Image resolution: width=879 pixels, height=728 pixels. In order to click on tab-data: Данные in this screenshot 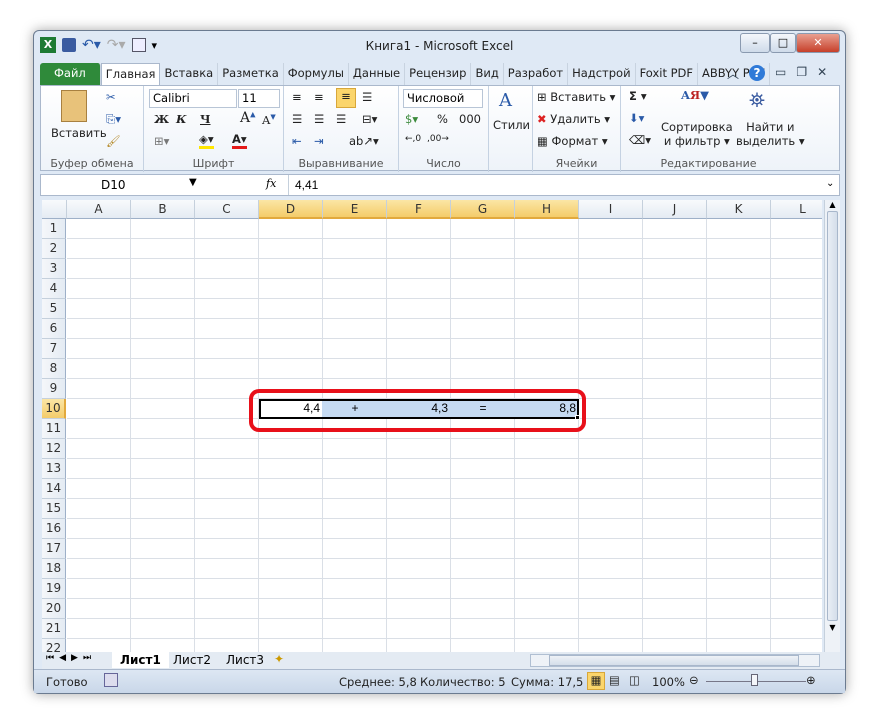, I will do `click(377, 74)`.